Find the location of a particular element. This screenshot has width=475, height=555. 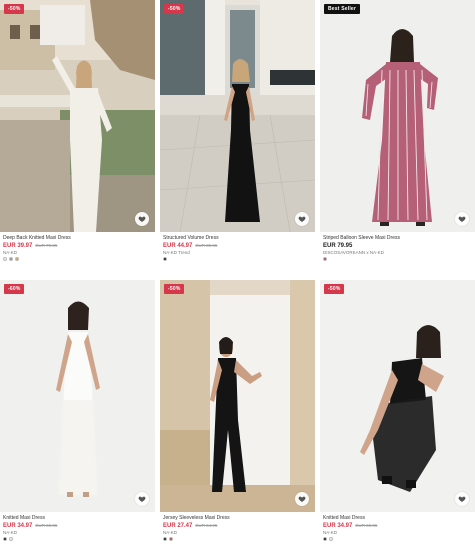

product-image: -60% is located at coordinates (77, 396).